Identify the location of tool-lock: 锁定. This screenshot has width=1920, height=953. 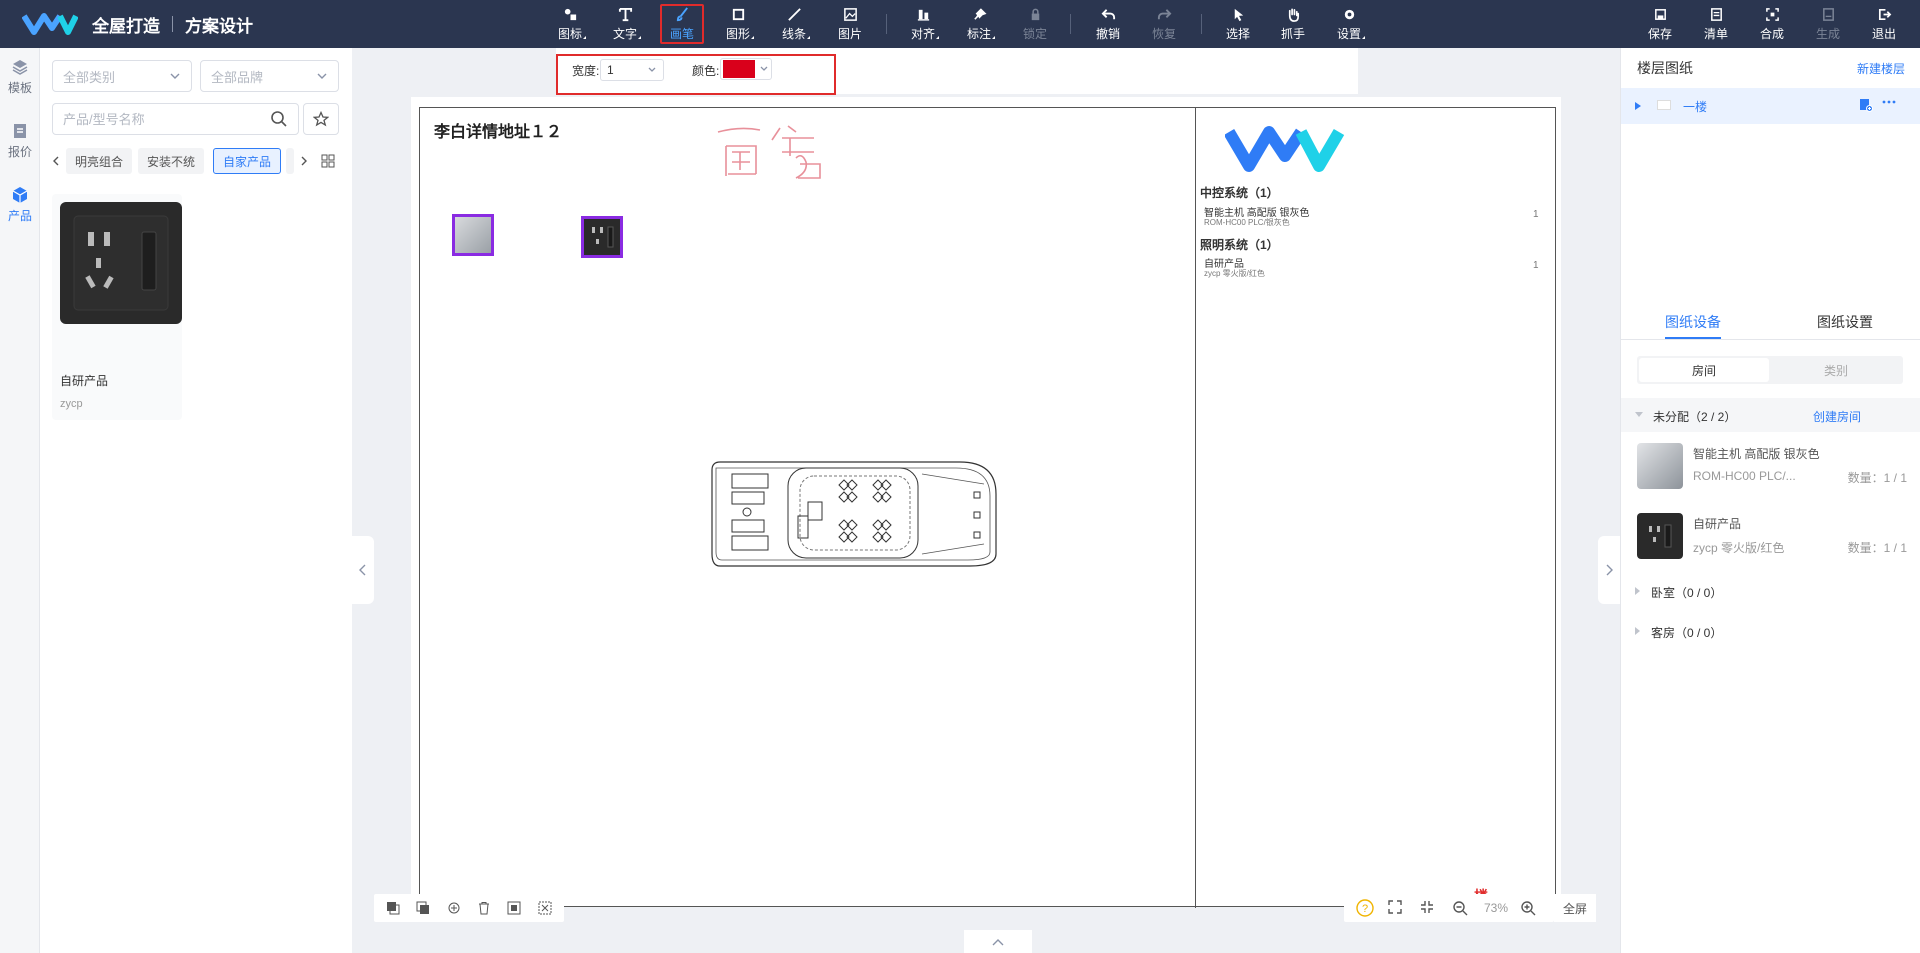
(1035, 24).